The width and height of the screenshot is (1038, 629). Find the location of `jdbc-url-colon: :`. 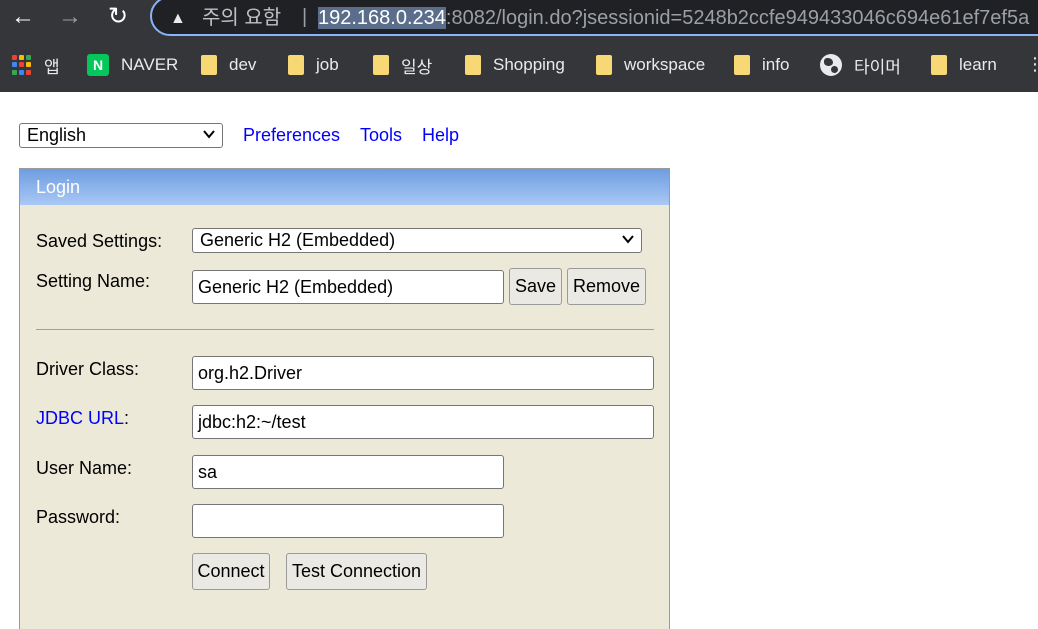

jdbc-url-colon: : is located at coordinates (127, 418).